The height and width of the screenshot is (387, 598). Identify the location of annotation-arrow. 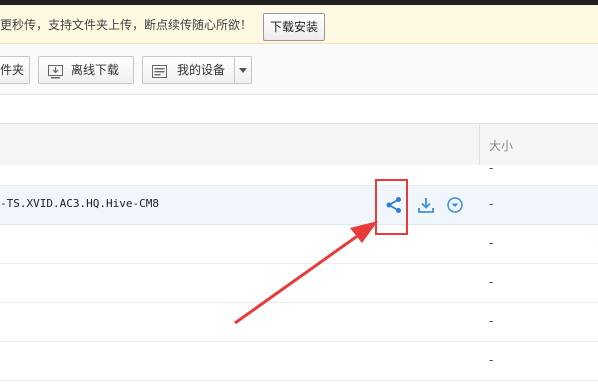
(306, 273).